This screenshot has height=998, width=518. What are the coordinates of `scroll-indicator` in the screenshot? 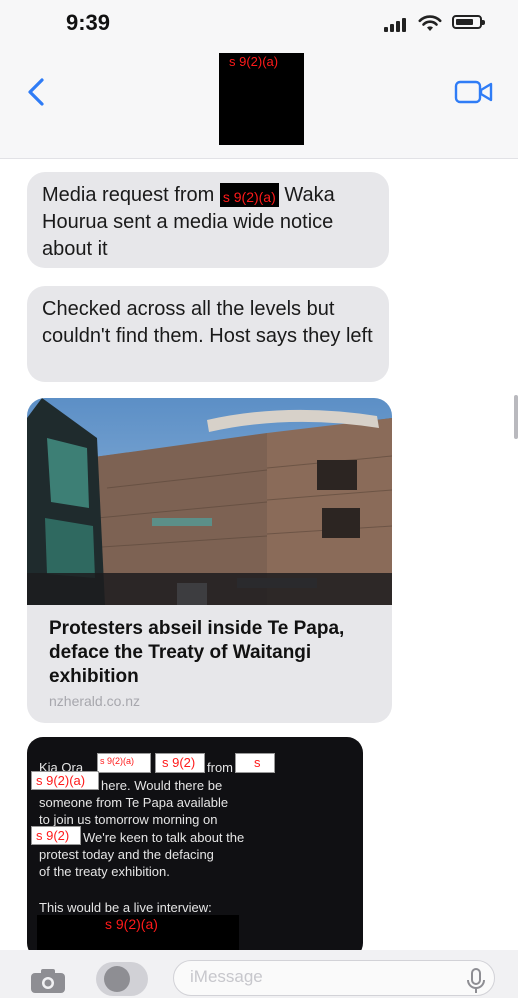 It's located at (516, 417).